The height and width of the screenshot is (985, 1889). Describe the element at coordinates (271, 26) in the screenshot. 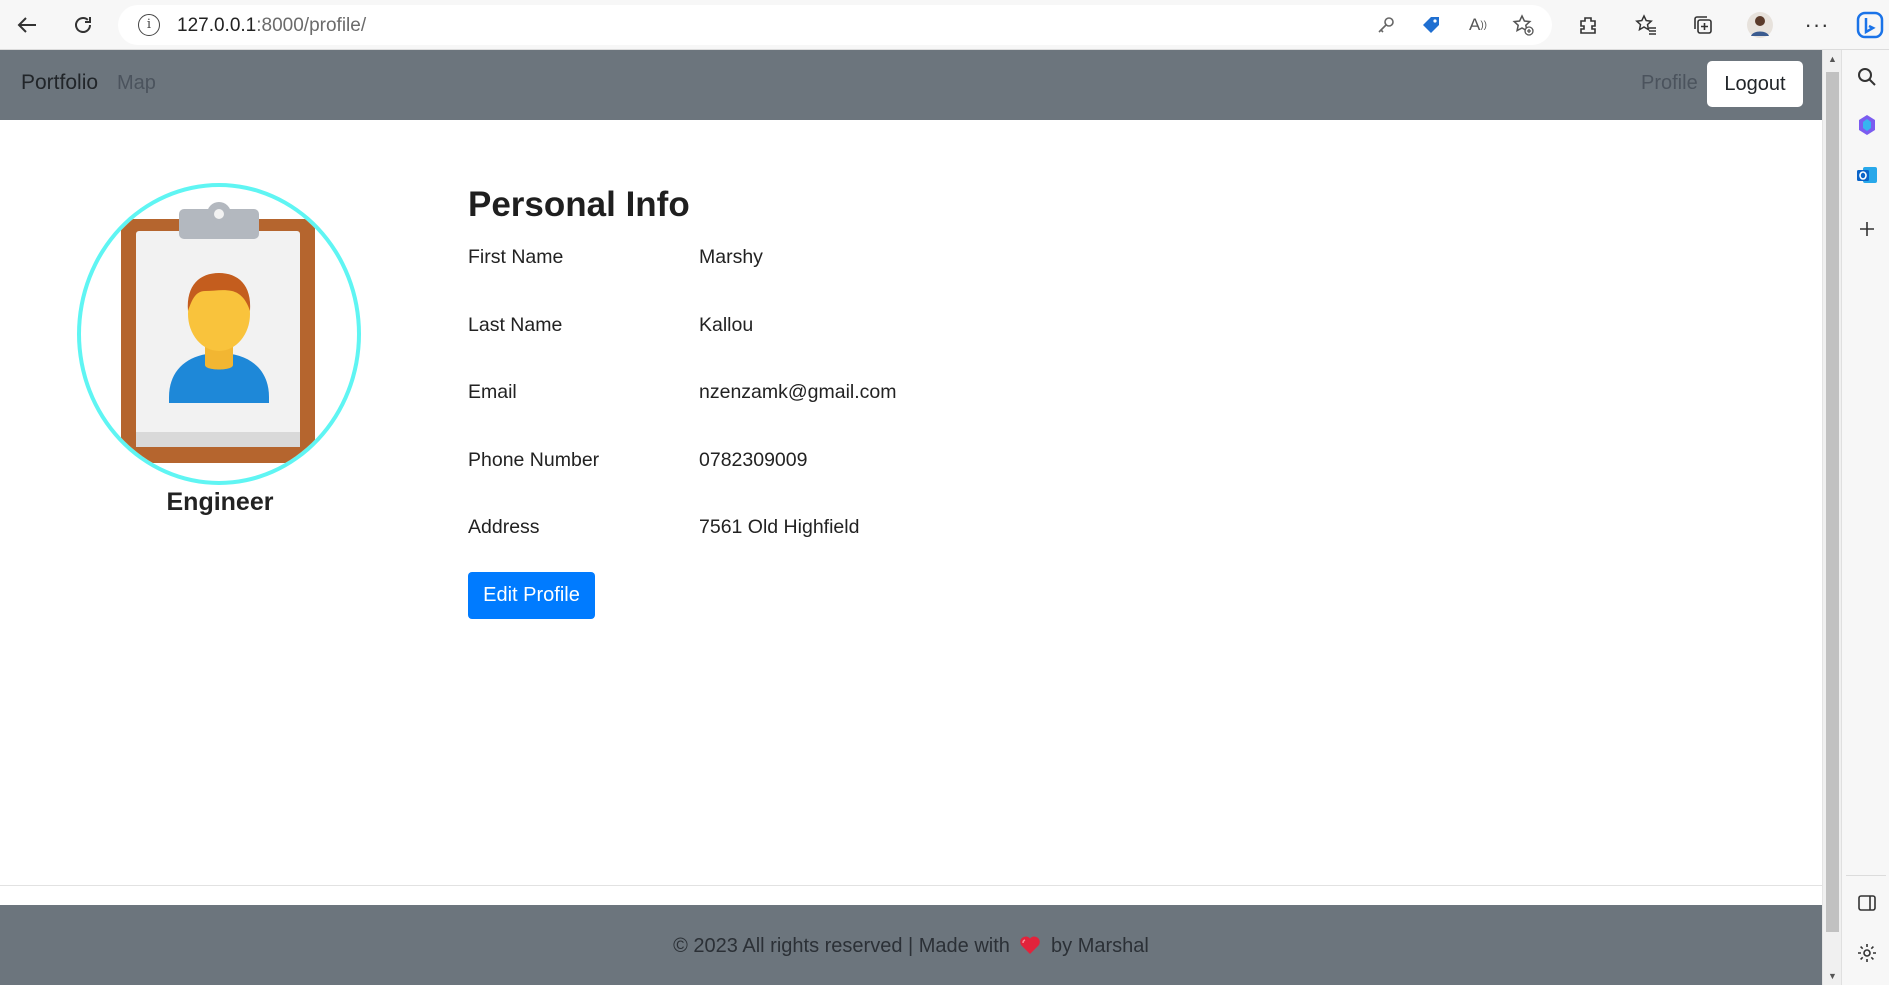

I see `url-text: 127.0.0.1:8000/profile/` at that location.